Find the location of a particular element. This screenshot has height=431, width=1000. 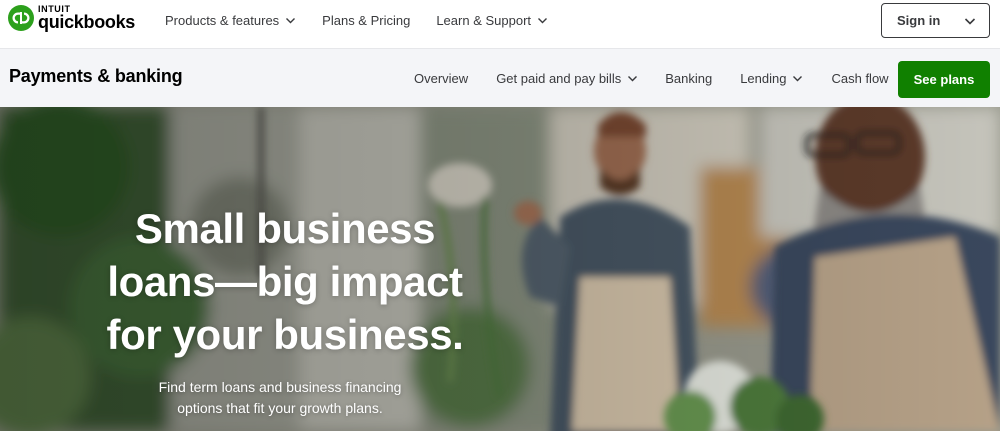

subnav-cash-flow: Cash flow is located at coordinates (859, 78).